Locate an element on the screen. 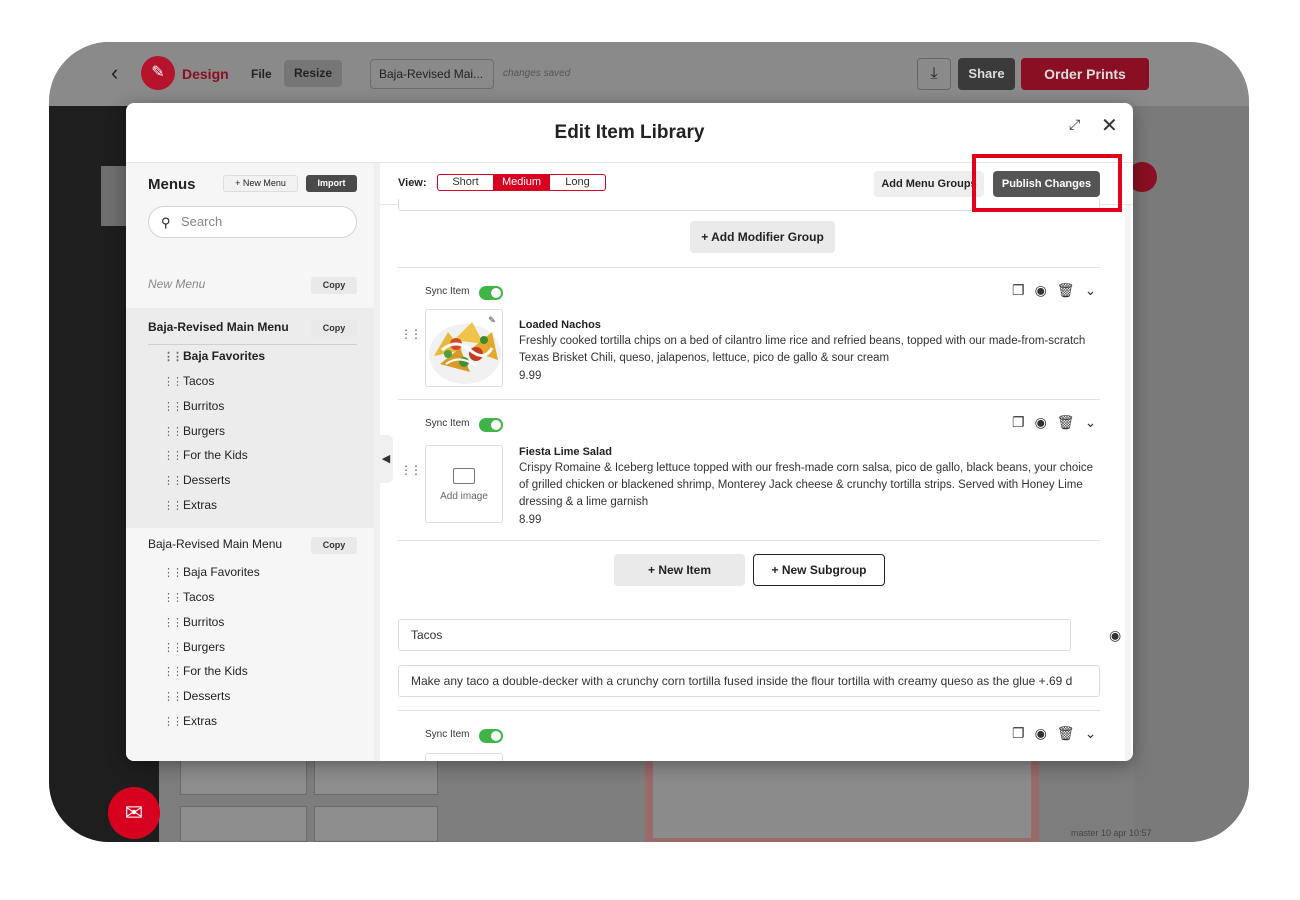  new-menu-item: New Menu is located at coordinates (176, 284).